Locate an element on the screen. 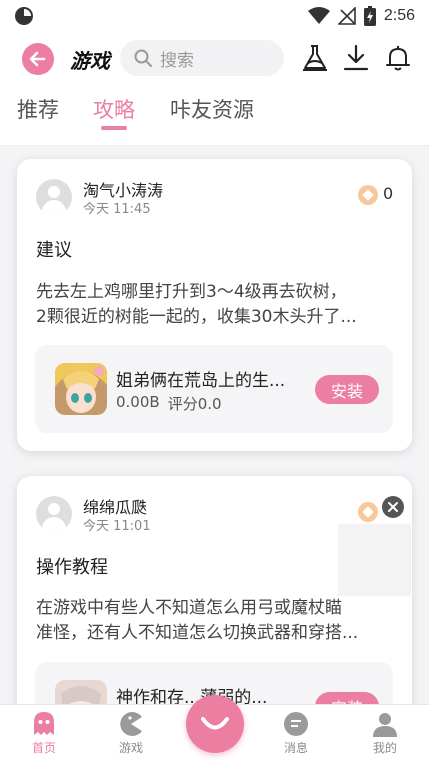  battery-icon is located at coordinates (369, 16).